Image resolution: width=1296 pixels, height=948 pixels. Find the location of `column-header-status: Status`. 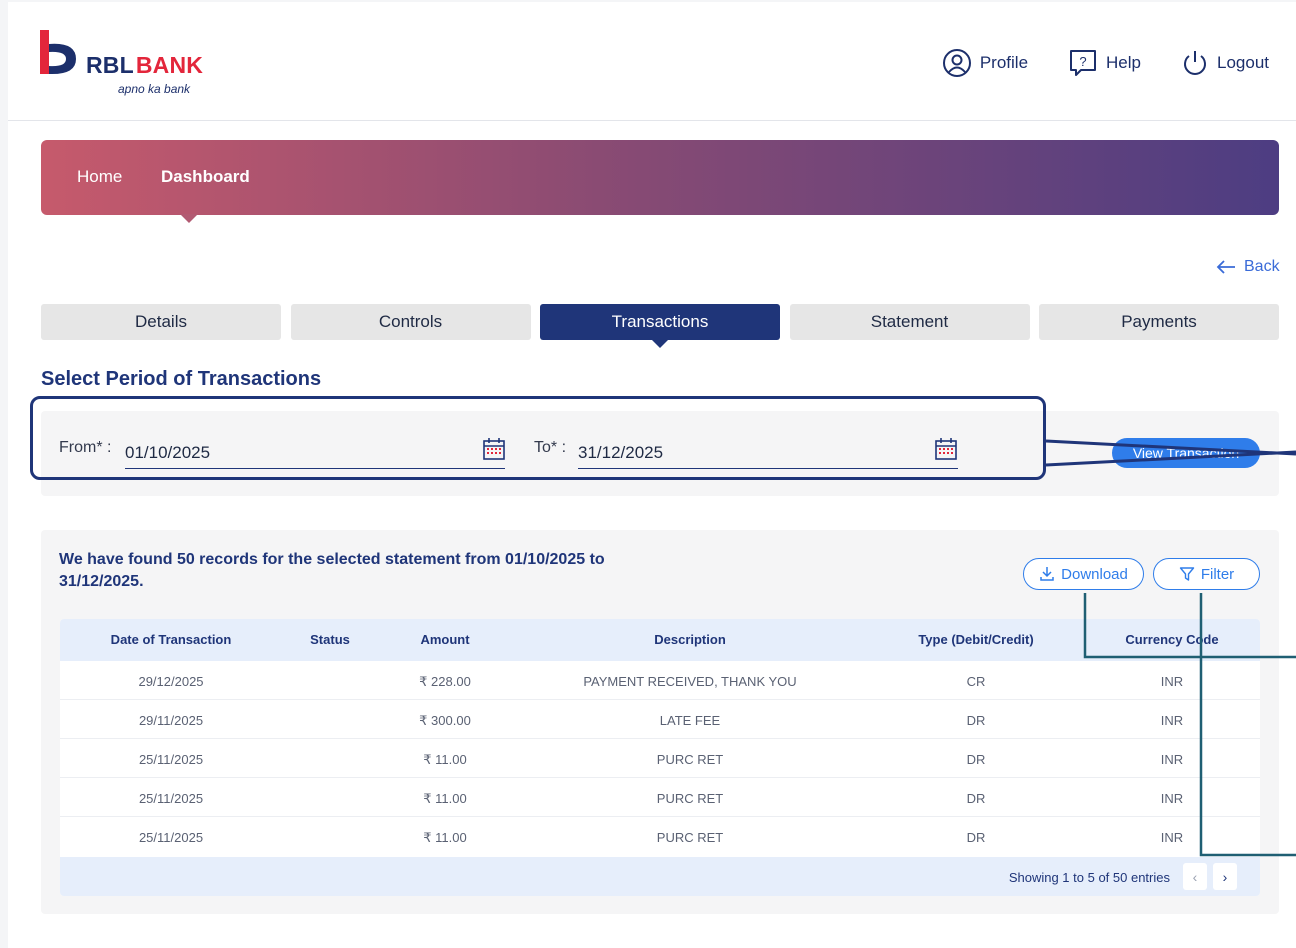

column-header-status: Status is located at coordinates (330, 639).